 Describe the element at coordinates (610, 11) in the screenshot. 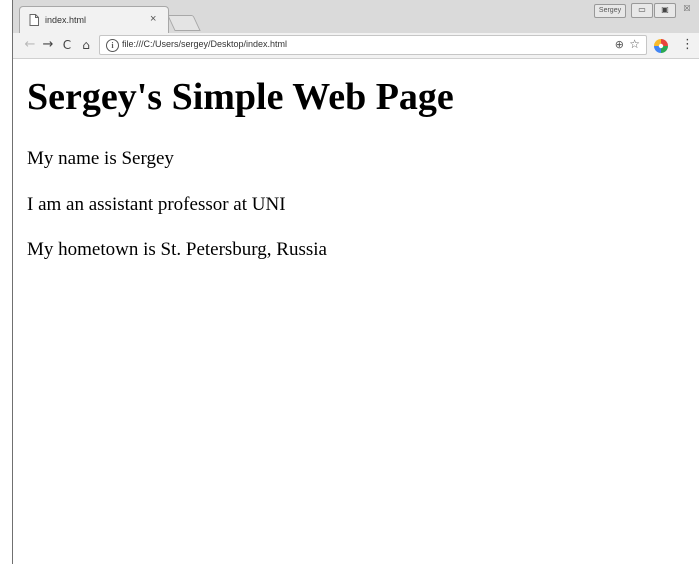

I see `profile-button: Sergey` at that location.